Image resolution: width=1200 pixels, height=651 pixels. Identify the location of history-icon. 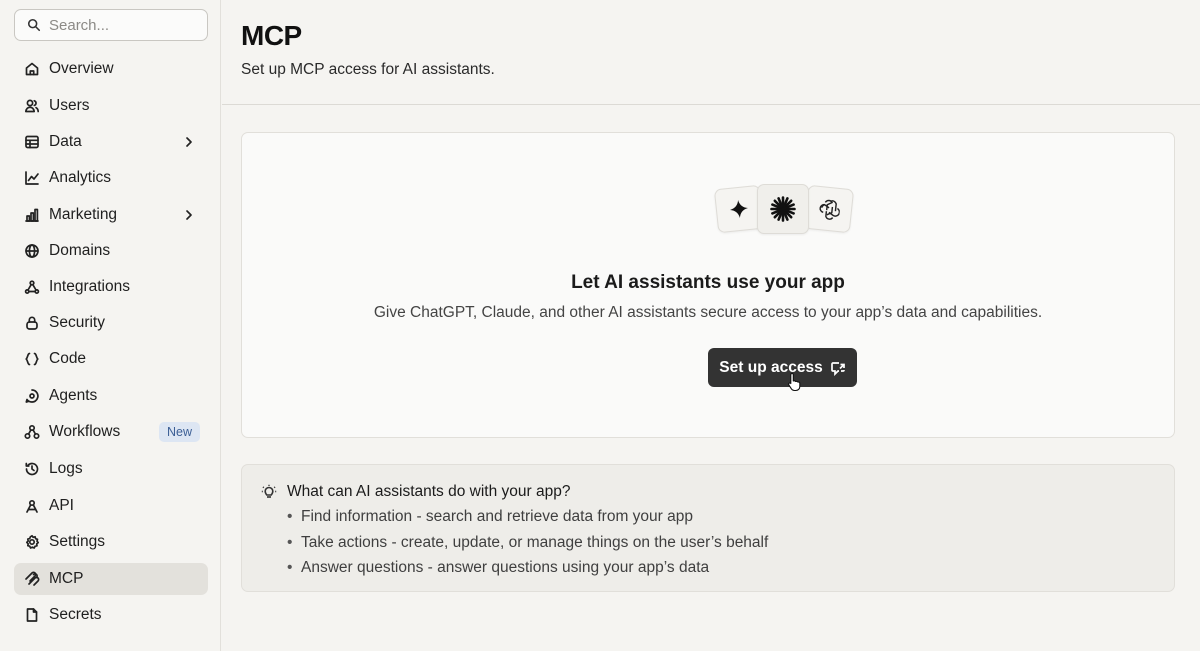
(31, 469).